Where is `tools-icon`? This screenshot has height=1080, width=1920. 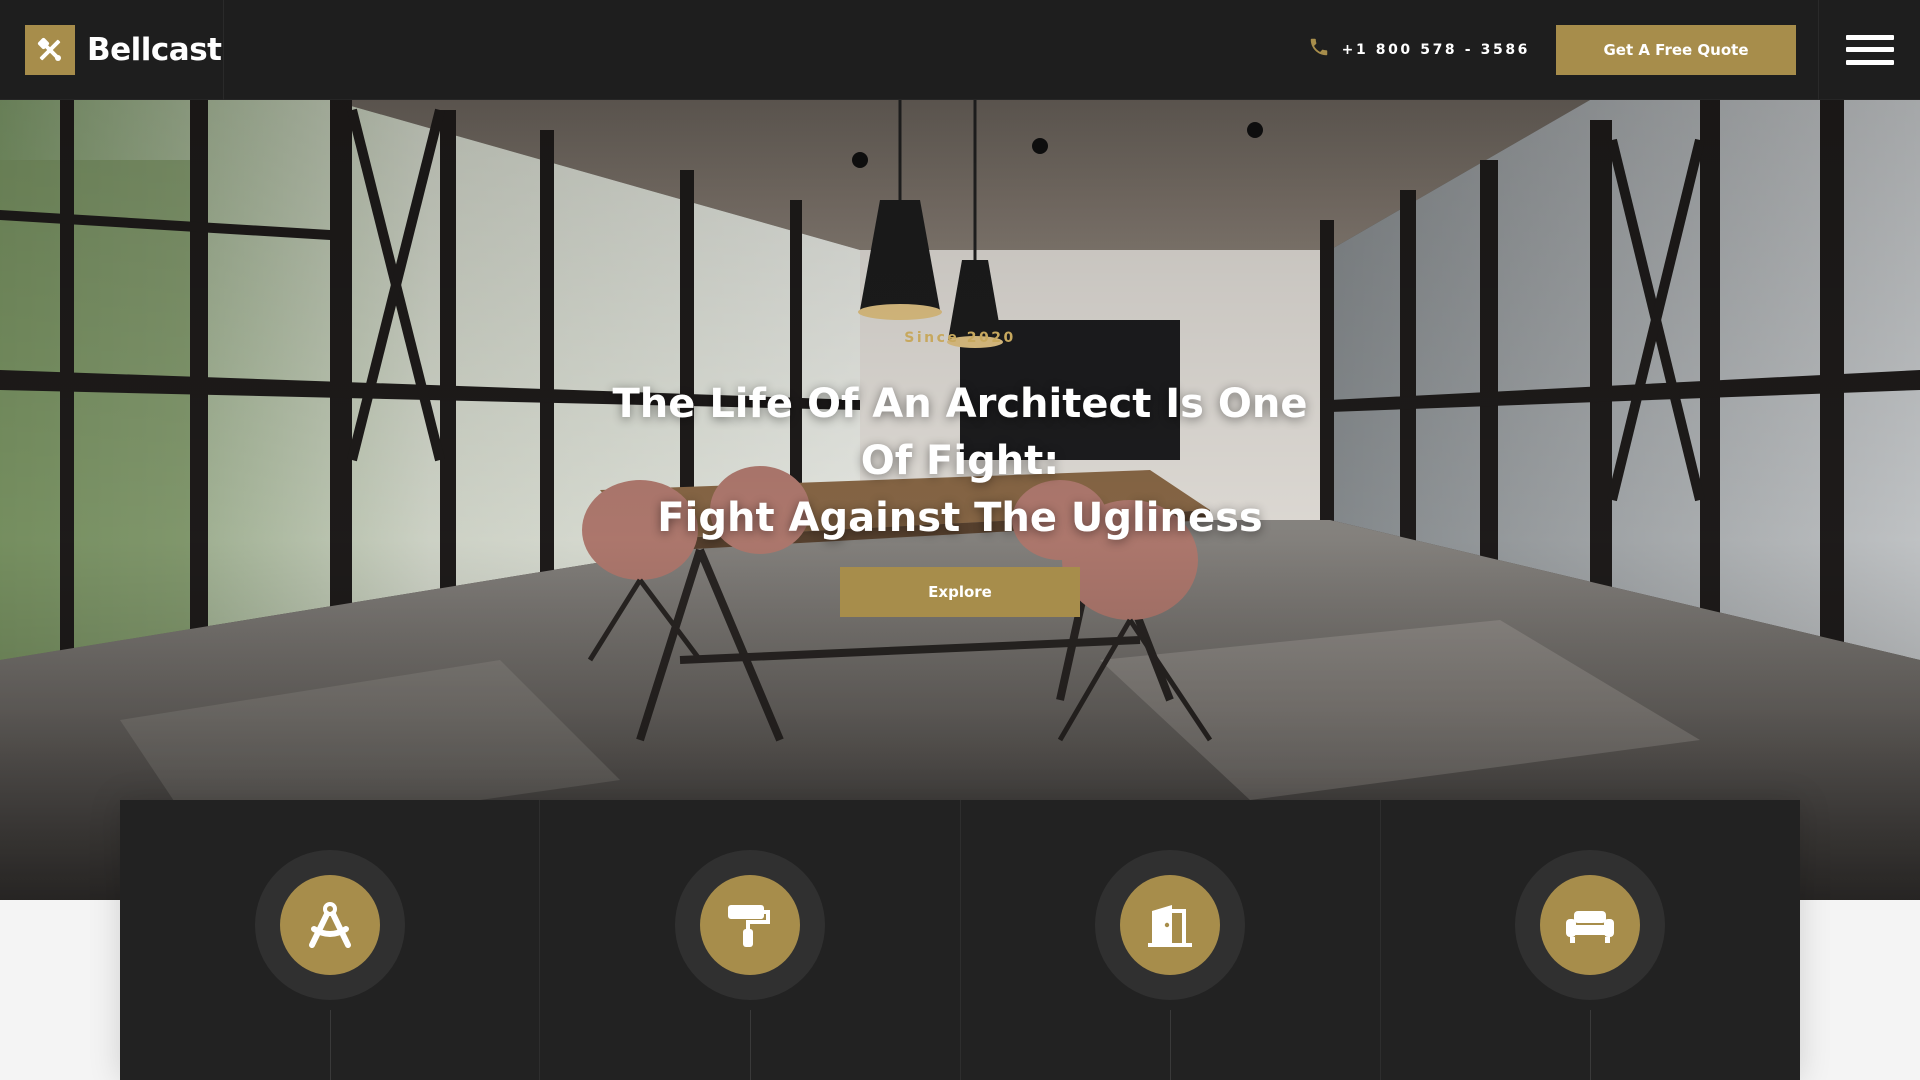 tools-icon is located at coordinates (50, 49).